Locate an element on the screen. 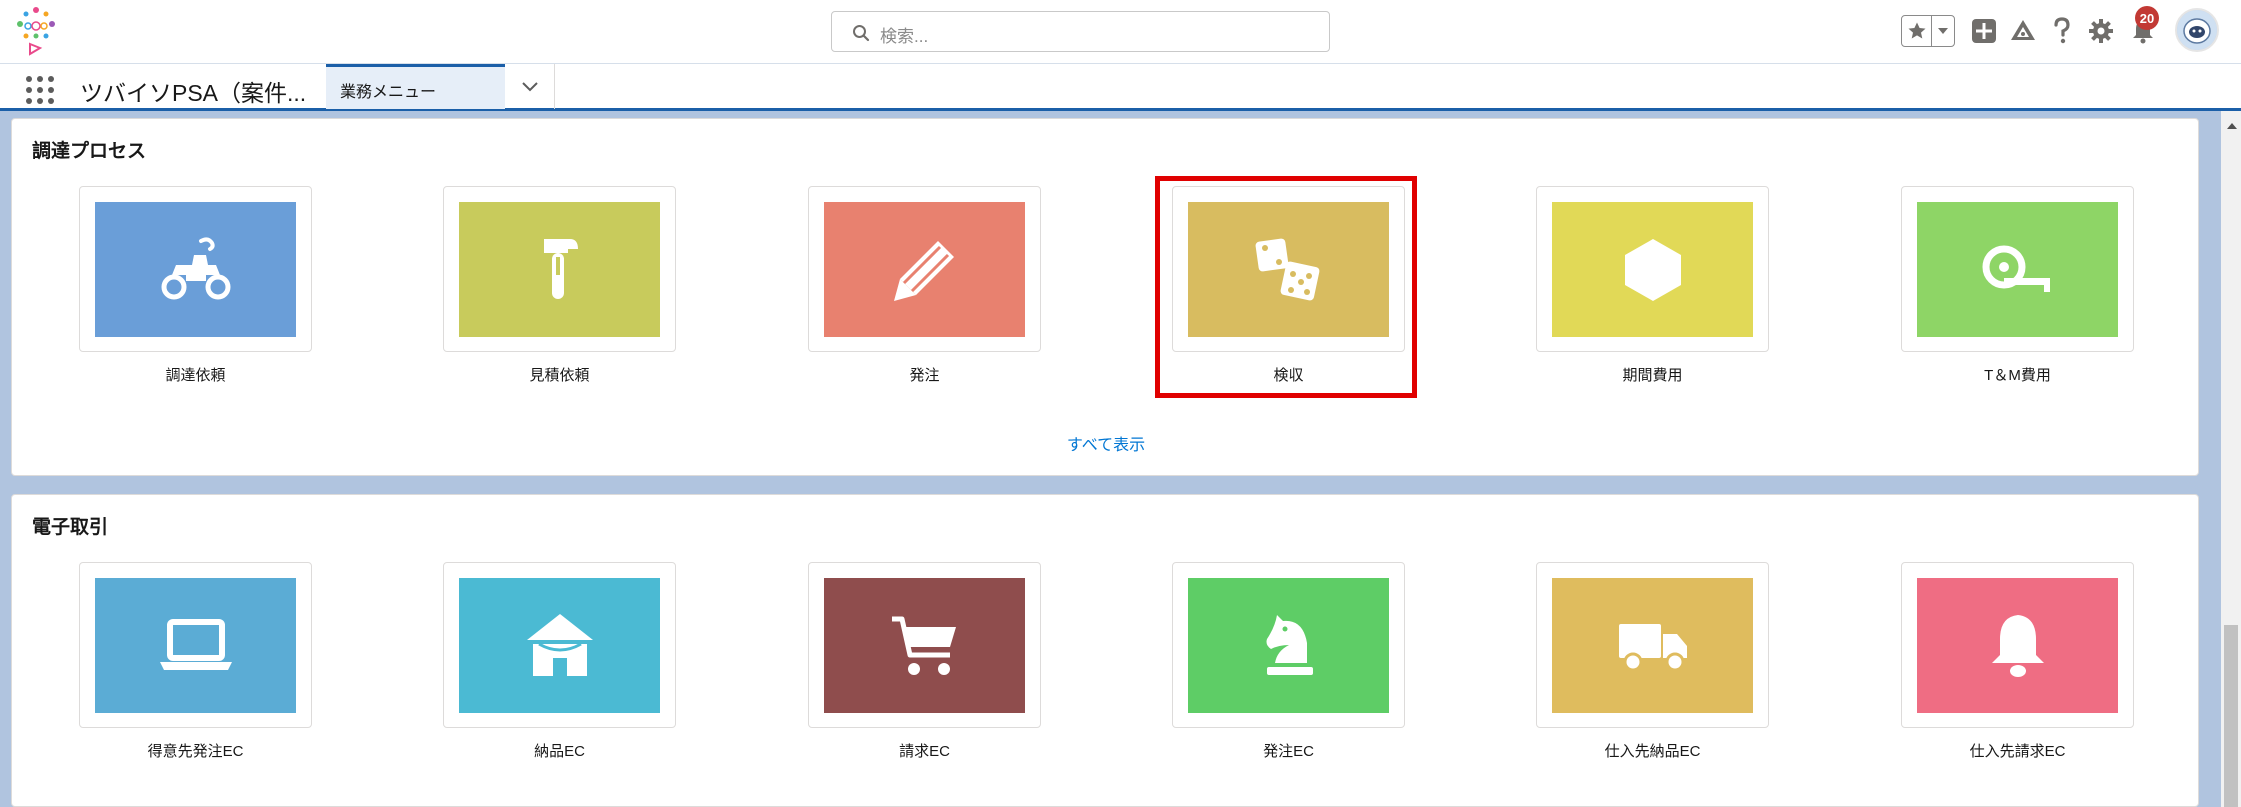  bell-icon is located at coordinates (2017, 645).